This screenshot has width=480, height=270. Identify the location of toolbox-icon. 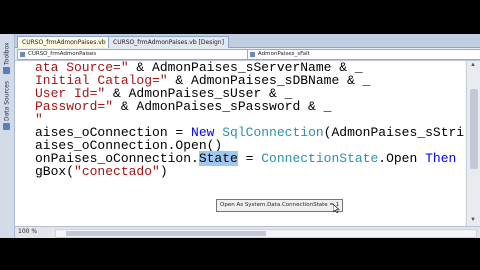
(7, 70).